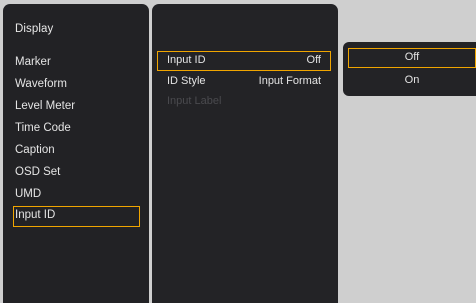 The image size is (476, 303). What do you see at coordinates (244, 61) in the screenshot?
I see `submenu-row-input-id: Input ID Off` at bounding box center [244, 61].